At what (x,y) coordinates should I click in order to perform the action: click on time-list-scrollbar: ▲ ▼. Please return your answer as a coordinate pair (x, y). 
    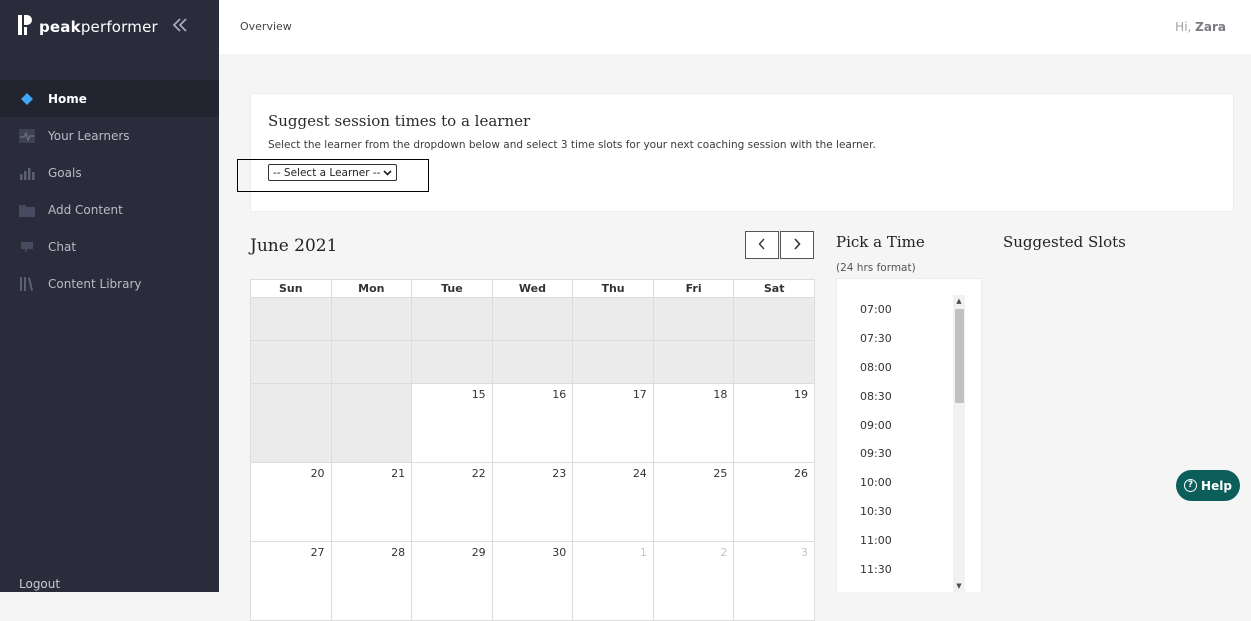
    Looking at the image, I should click on (959, 443).